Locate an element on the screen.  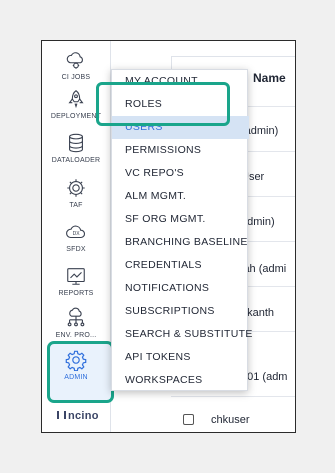
menu-item-alm-mgmt: ALM MGMT. is located at coordinates (180, 196).